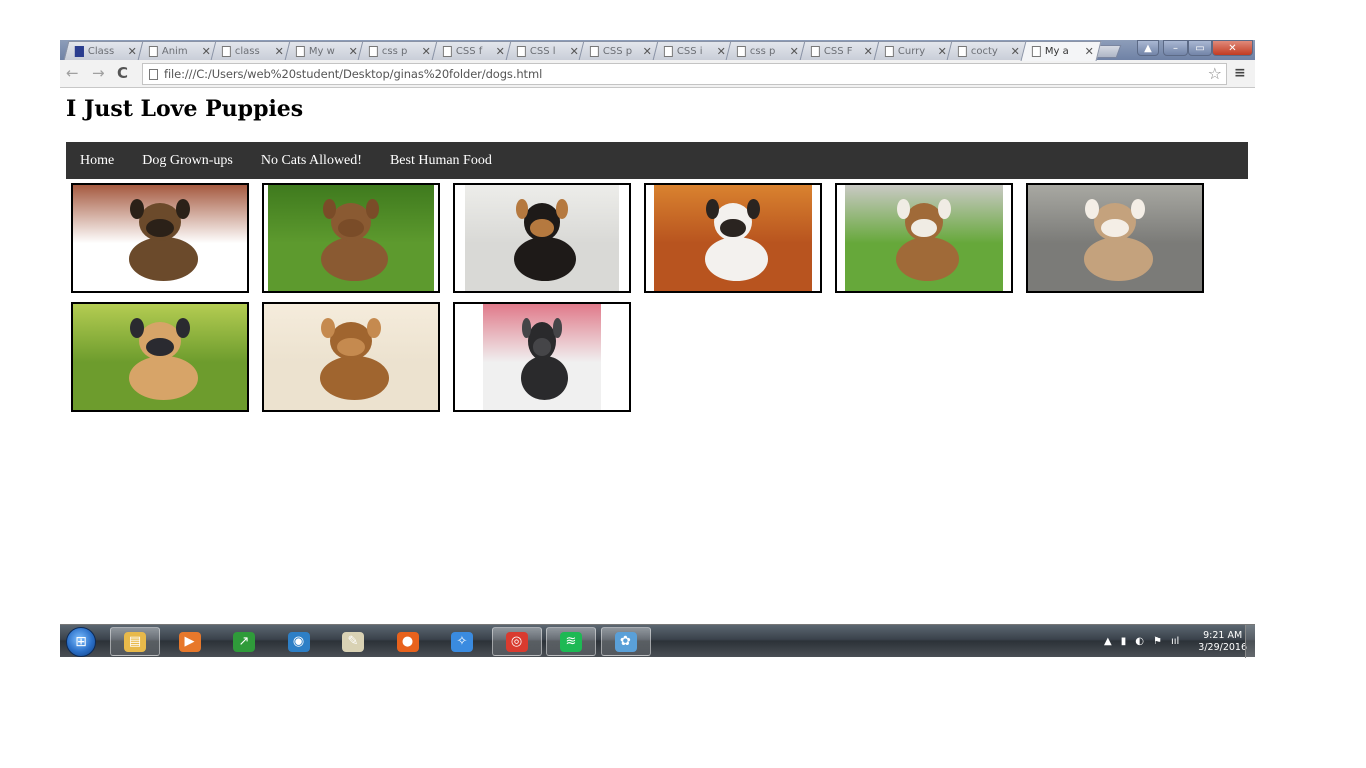 The height and width of the screenshot is (768, 1366). I want to click on browser-tab: class ✕, so click(251, 50).